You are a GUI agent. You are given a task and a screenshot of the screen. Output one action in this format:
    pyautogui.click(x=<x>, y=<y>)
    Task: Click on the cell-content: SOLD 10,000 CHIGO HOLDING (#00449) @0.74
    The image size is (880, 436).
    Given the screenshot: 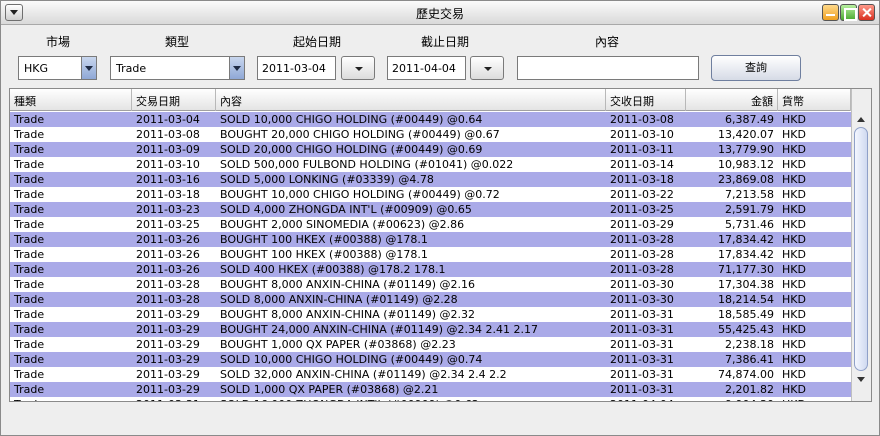 What is the action you would take?
    pyautogui.click(x=351, y=359)
    